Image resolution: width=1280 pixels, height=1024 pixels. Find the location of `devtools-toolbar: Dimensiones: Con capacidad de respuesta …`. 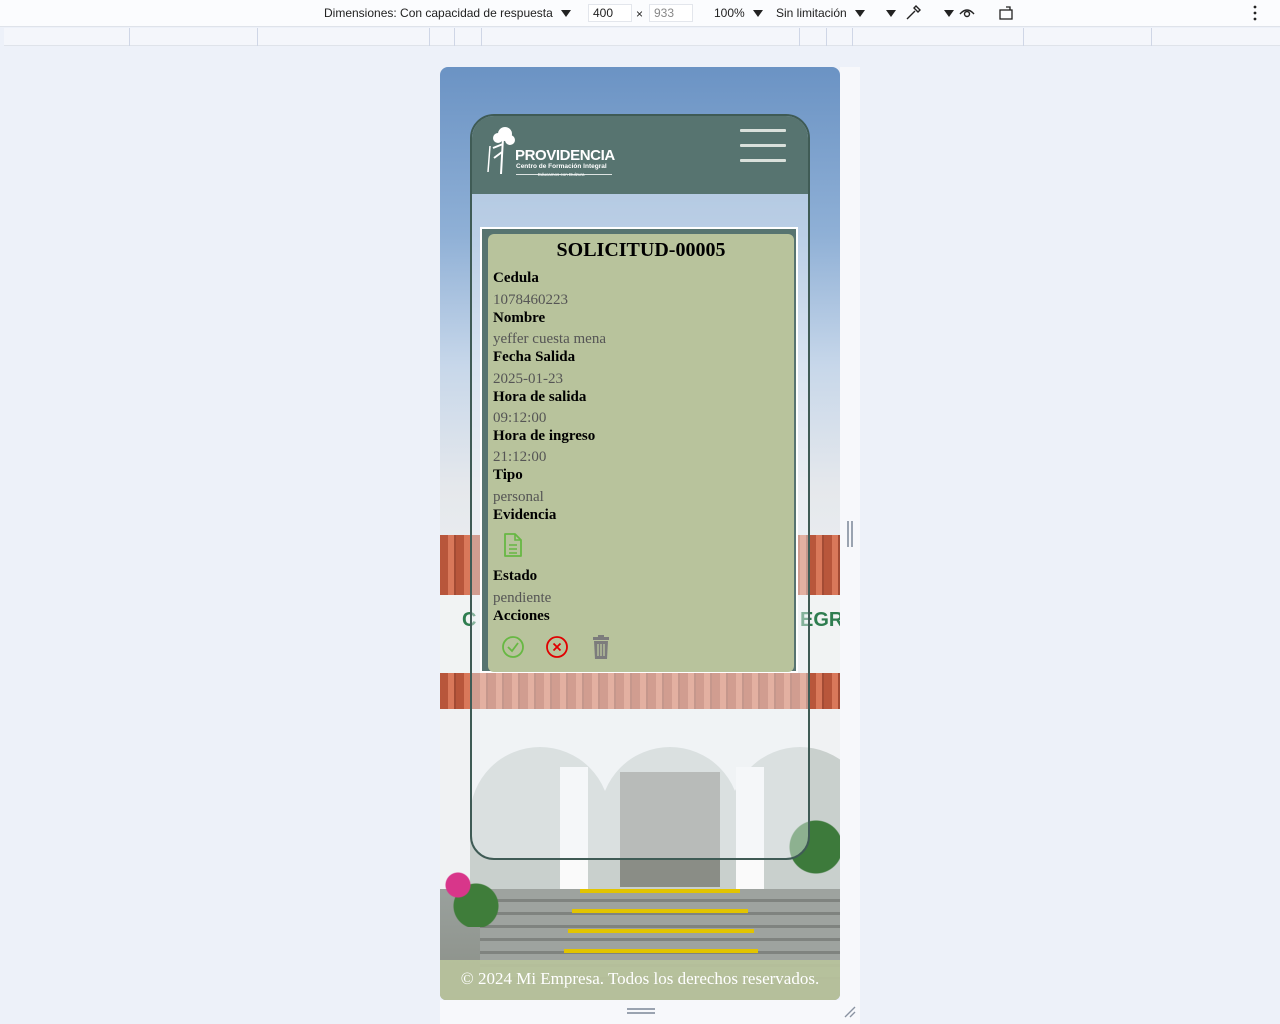

devtools-toolbar: Dimensiones: Con capacidad de respuesta … is located at coordinates (640, 13).